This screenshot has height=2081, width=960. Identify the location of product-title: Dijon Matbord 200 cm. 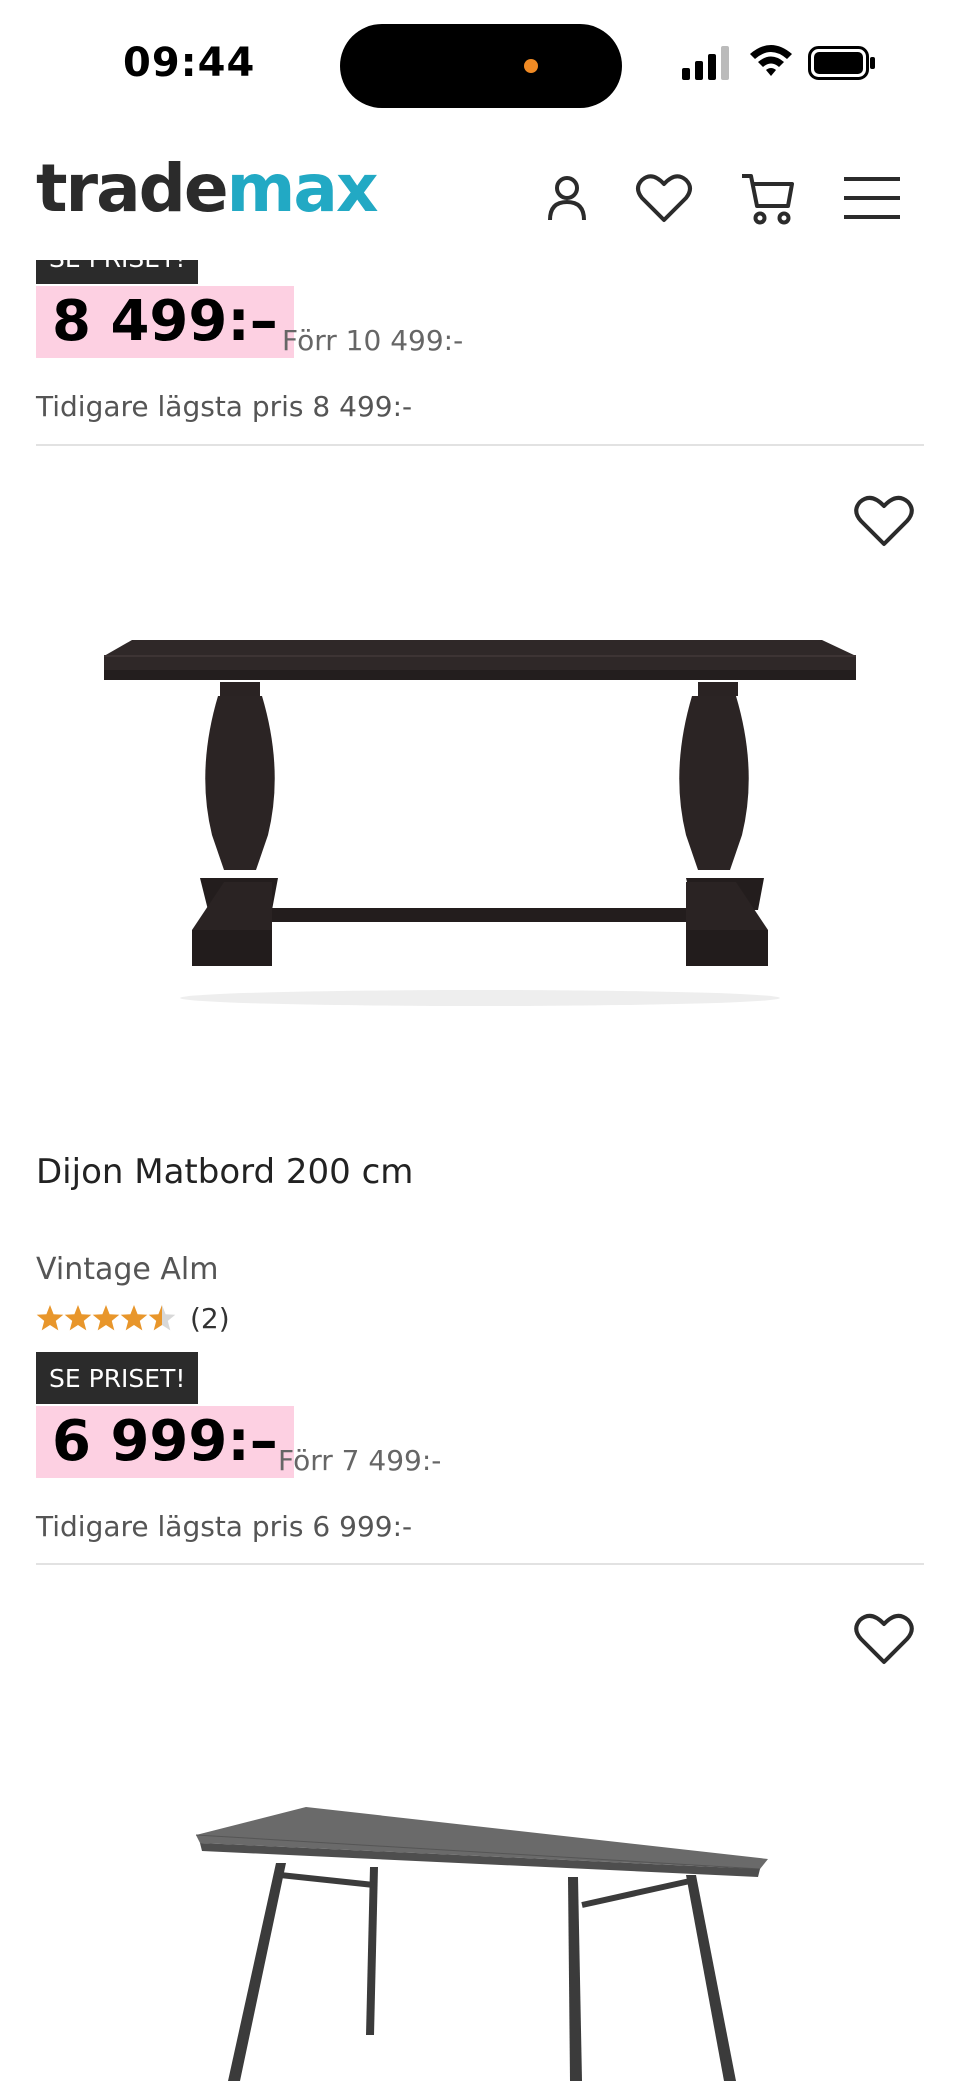
(224, 1172).